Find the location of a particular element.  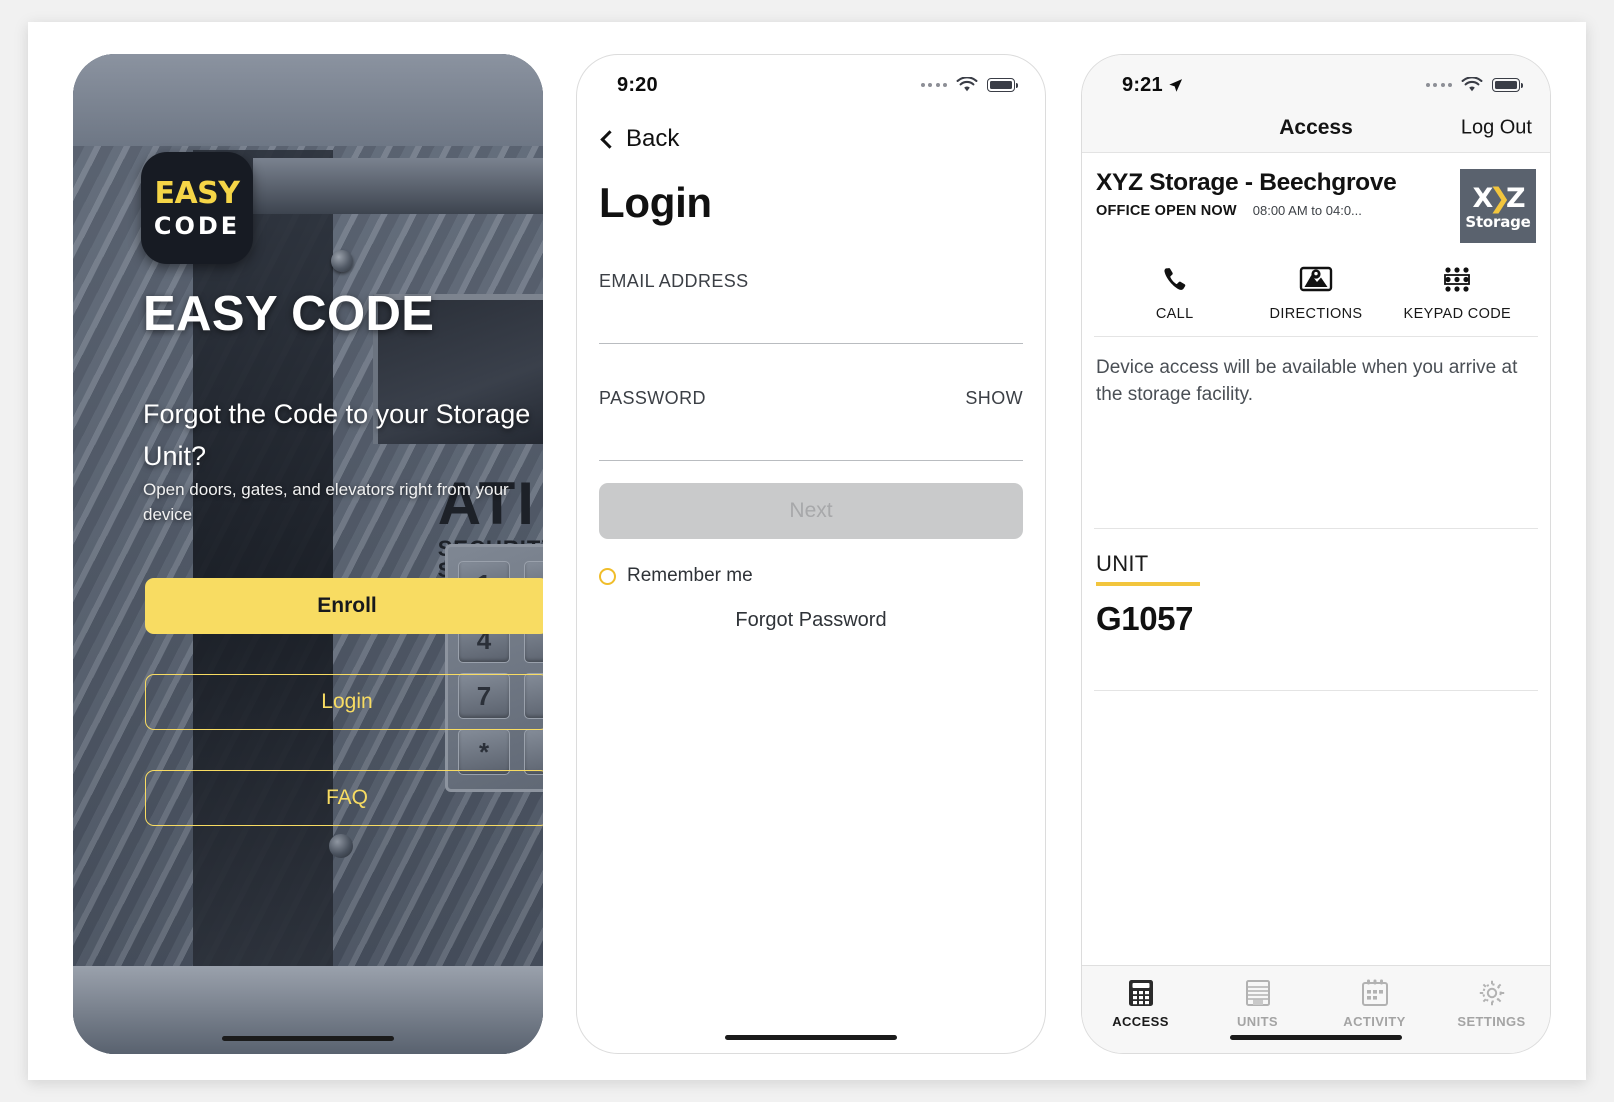

calendar-icon is located at coordinates (1374, 992).